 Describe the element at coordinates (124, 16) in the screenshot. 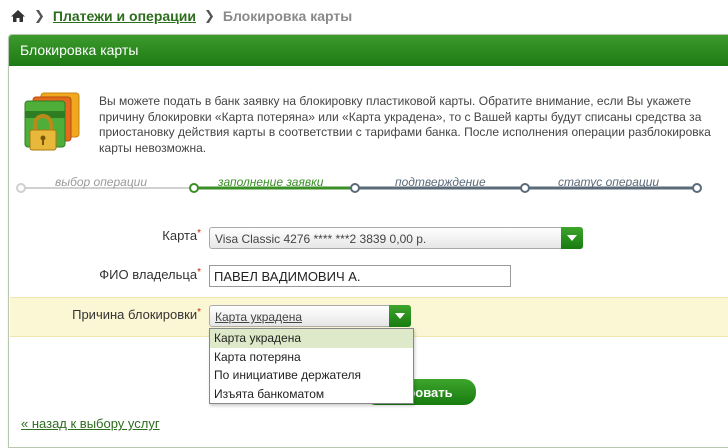

I see `breadcrumb-link-payments: Платежи и операции` at that location.